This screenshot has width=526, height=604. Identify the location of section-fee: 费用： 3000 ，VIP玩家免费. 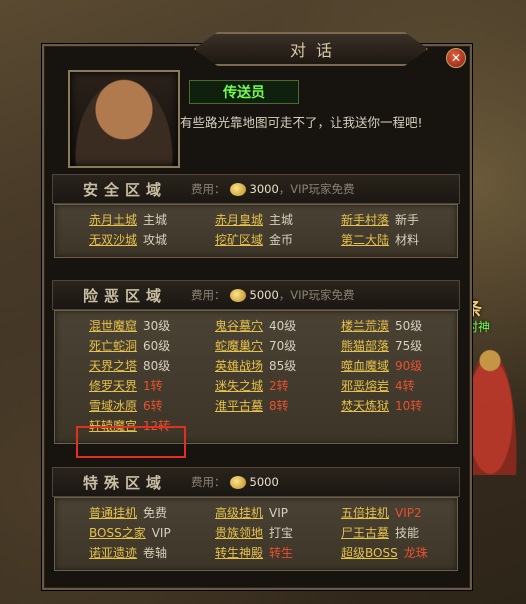
(272, 189).